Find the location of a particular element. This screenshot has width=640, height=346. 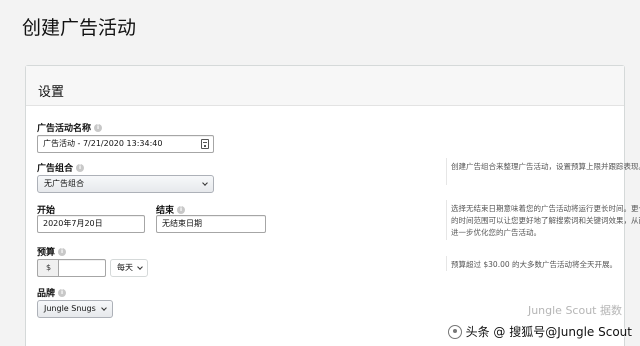

watermark: 头条 @ 搜狐号@Jungle Scout is located at coordinates (539, 331).